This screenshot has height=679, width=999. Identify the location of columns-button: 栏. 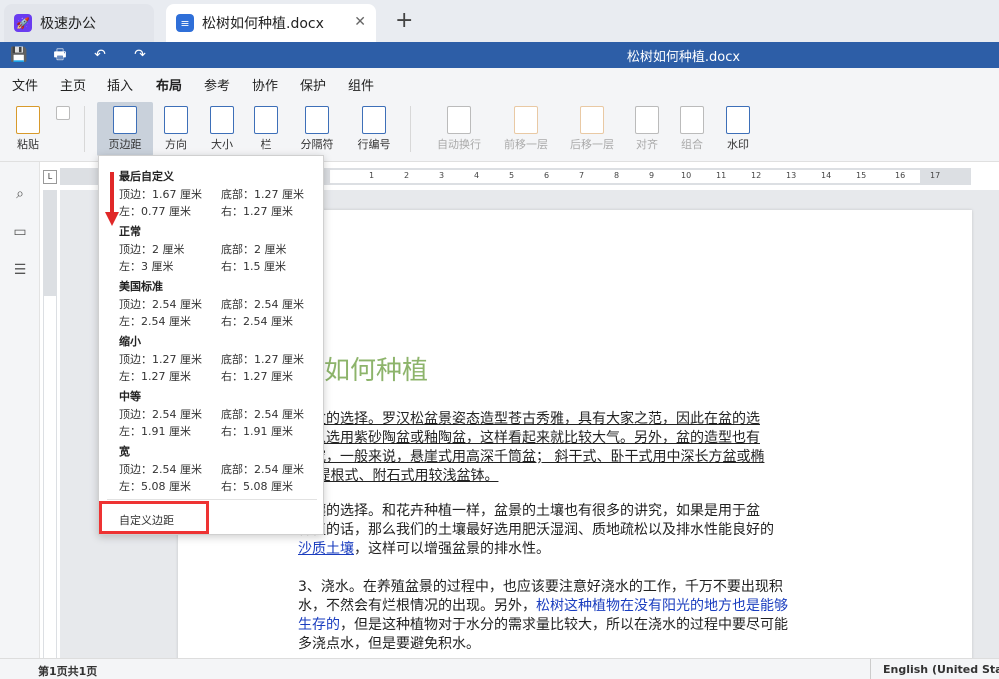
(266, 129).